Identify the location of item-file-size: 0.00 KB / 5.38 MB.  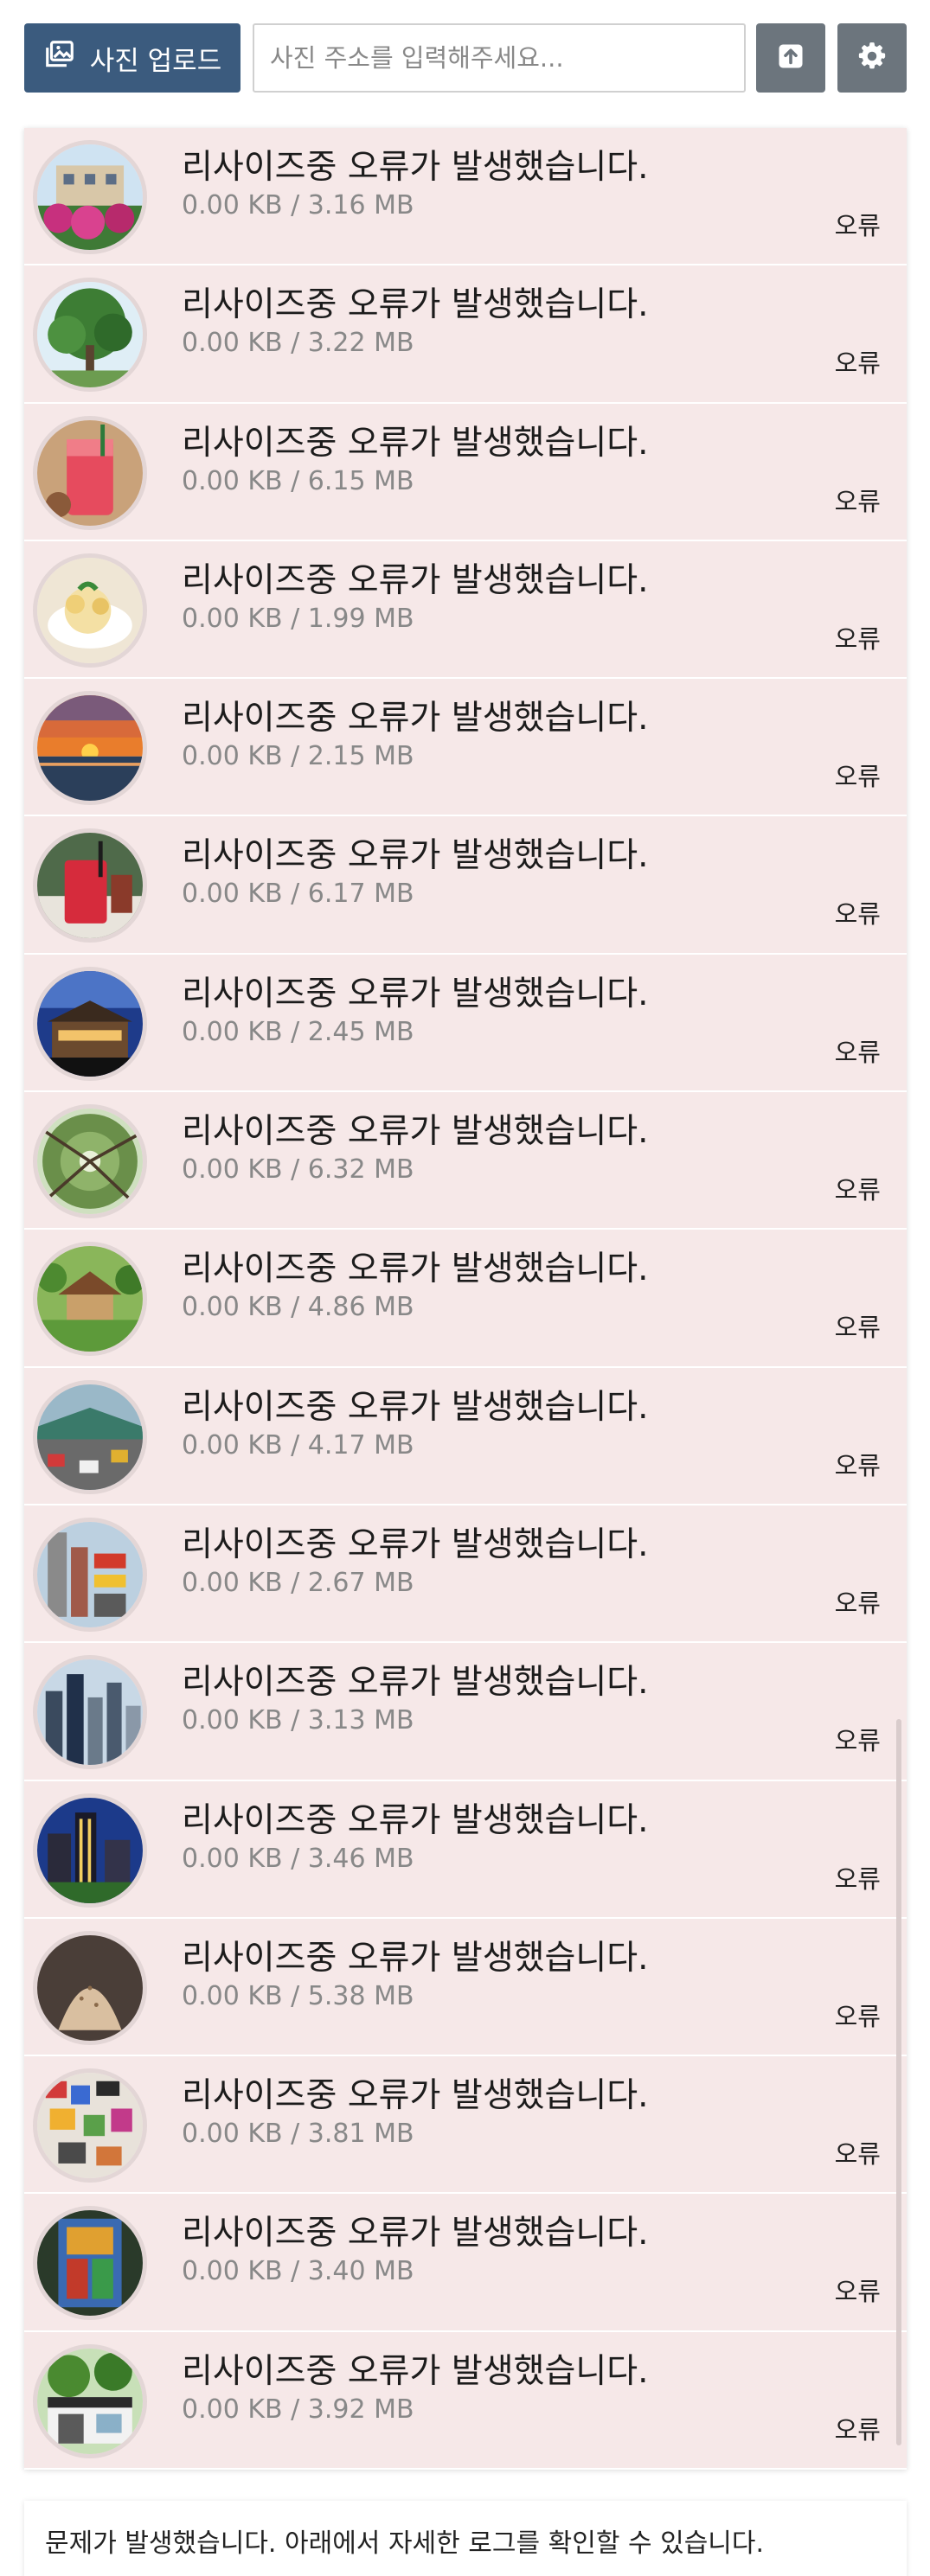
(298, 1995).